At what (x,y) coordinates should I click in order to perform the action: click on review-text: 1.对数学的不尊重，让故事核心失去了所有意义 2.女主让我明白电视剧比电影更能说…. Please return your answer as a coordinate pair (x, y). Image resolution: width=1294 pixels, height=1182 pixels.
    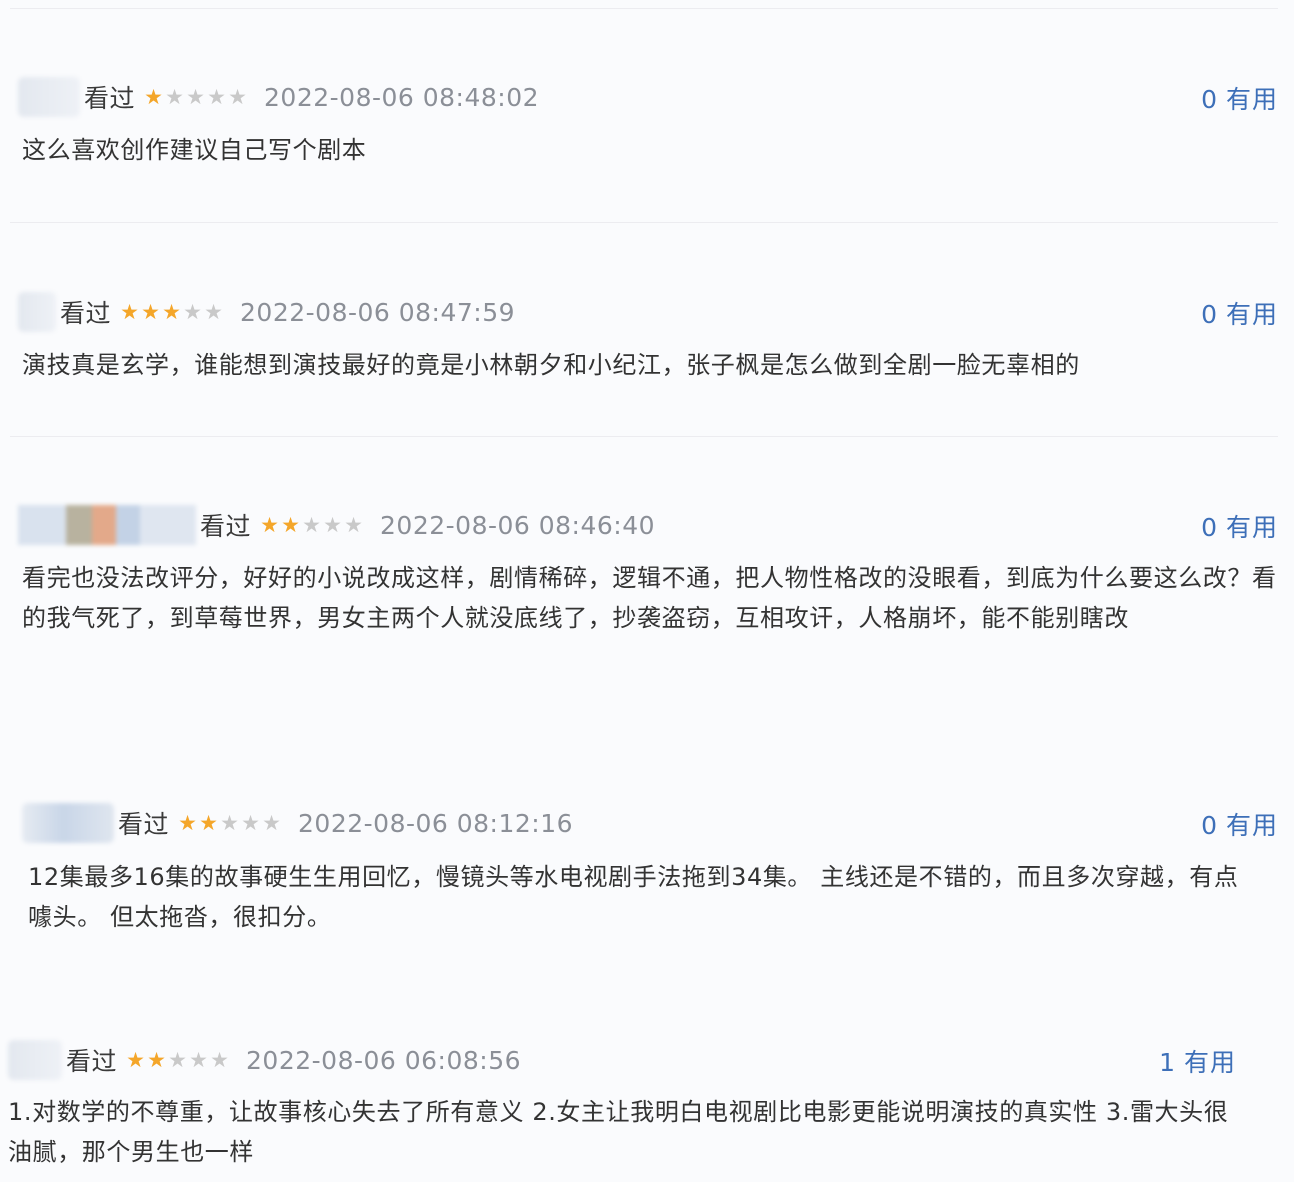
    Looking at the image, I should click on (618, 1132).